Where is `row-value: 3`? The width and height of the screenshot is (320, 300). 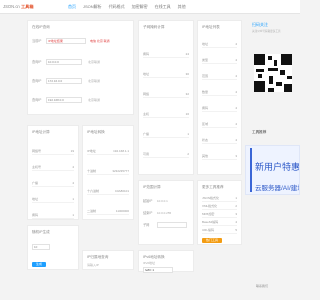
row-value: 3 is located at coordinates (236, 156).